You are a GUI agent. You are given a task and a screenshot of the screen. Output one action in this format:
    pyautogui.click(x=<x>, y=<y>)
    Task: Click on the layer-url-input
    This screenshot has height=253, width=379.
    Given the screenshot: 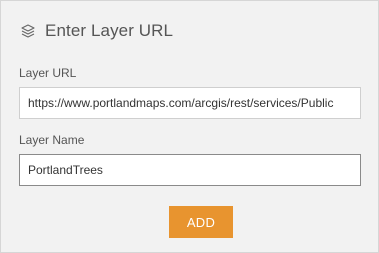 What is the action you would take?
    pyautogui.click(x=190, y=103)
    